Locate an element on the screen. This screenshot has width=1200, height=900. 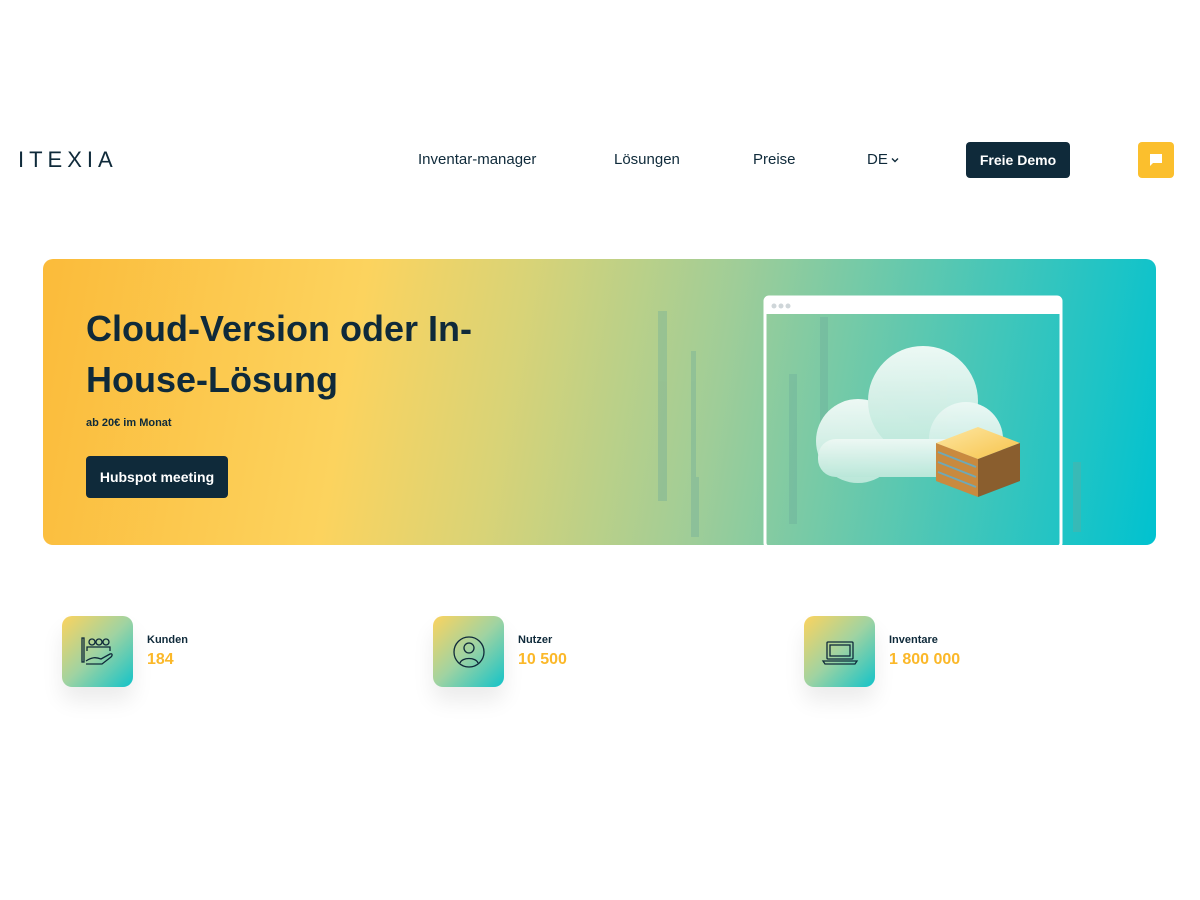
language-selector: DE is located at coordinates (883, 159).